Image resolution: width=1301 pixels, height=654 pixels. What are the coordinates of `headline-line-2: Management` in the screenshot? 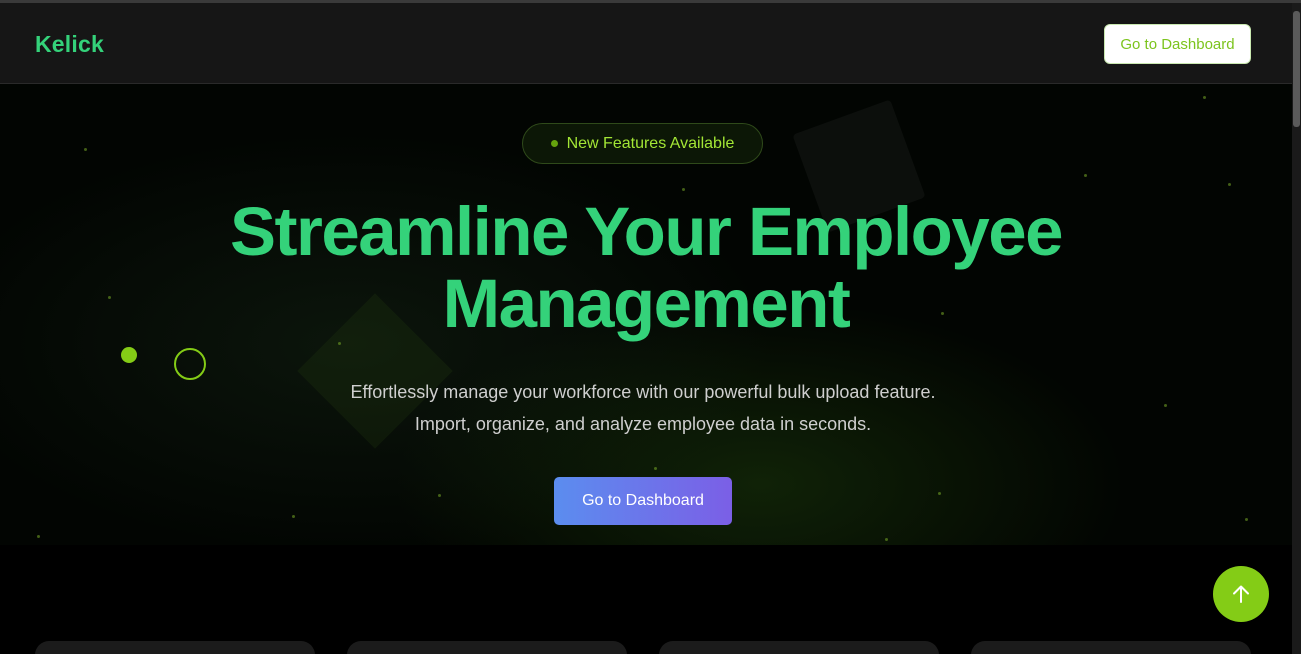 It's located at (646, 303).